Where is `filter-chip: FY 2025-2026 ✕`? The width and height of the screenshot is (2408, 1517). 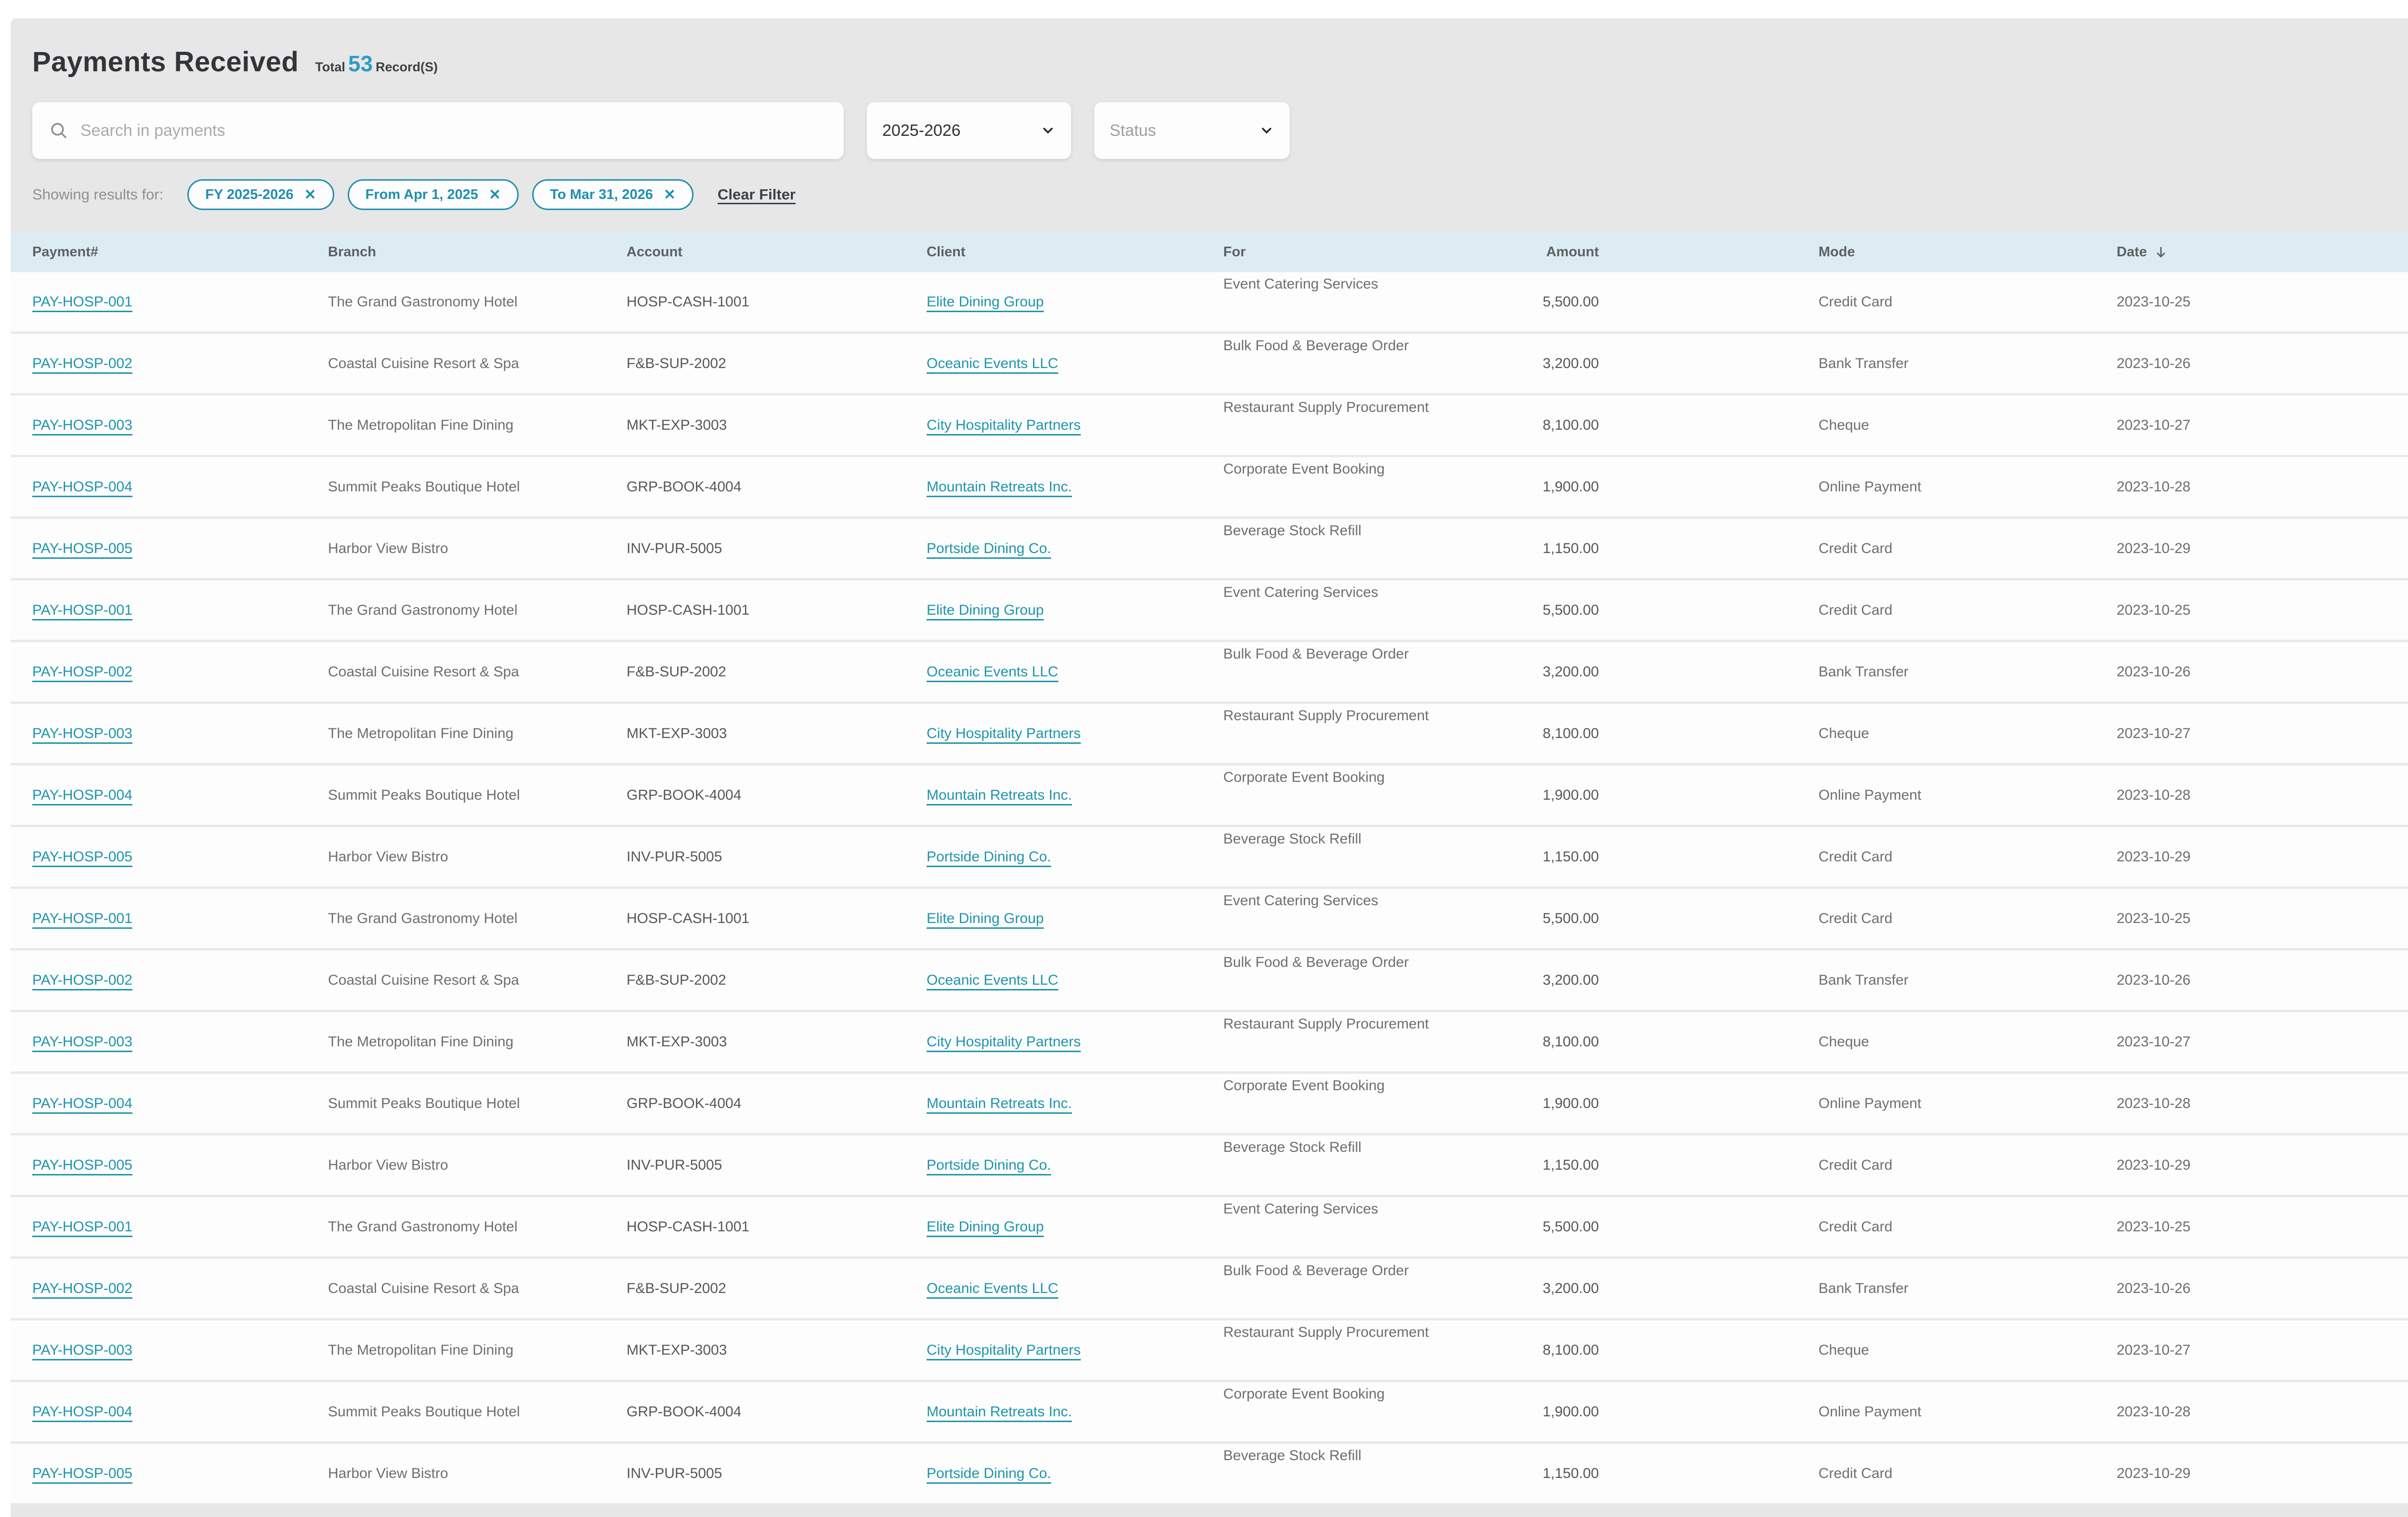
filter-chip: FY 2025-2026 ✕ is located at coordinates (260, 195).